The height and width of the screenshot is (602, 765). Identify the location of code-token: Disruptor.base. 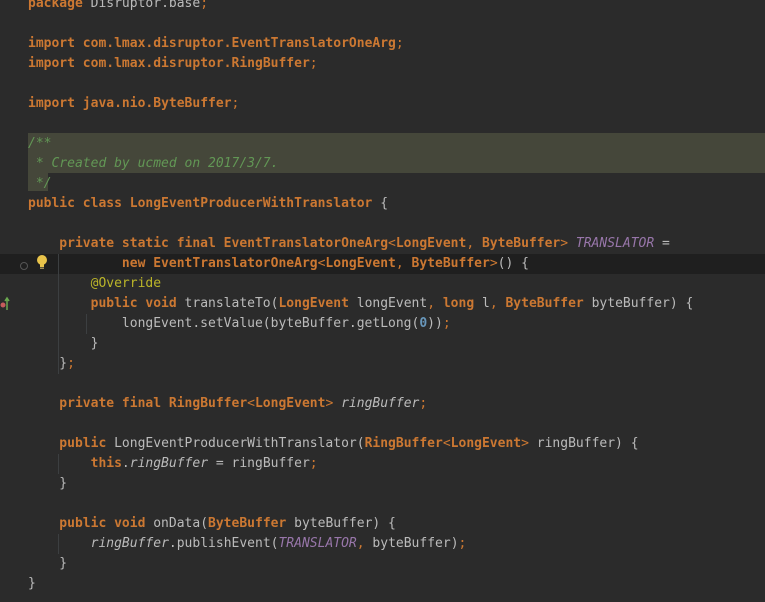
(141, 5).